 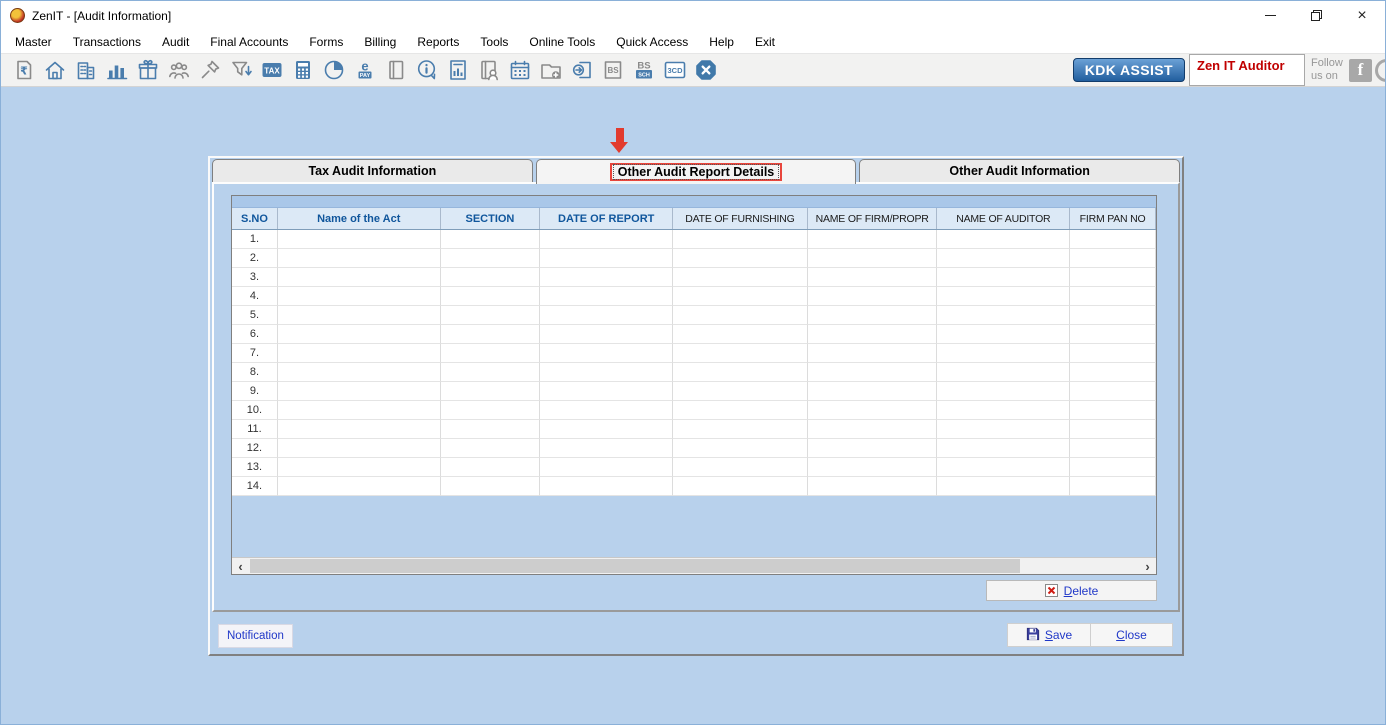 What do you see at coordinates (652, 42) in the screenshot?
I see `menu-item-quick-access: Quick Access` at bounding box center [652, 42].